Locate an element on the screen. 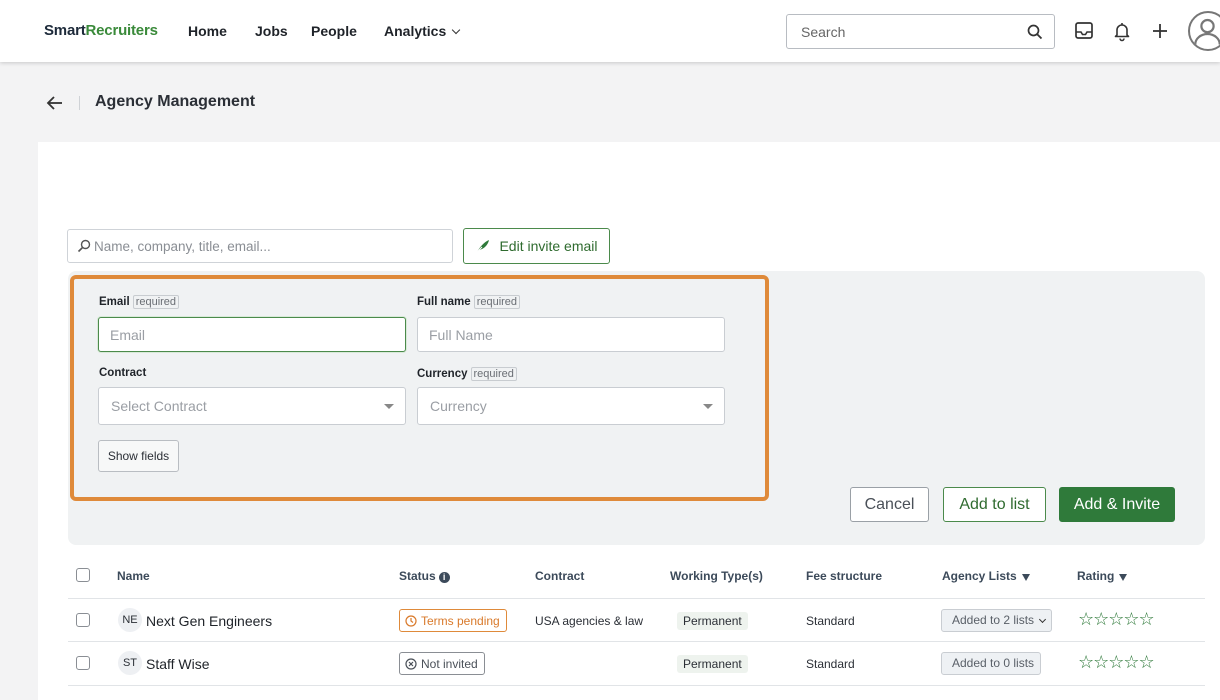 The height and width of the screenshot is (700, 1220). currency-select: Currency is located at coordinates (571, 406).